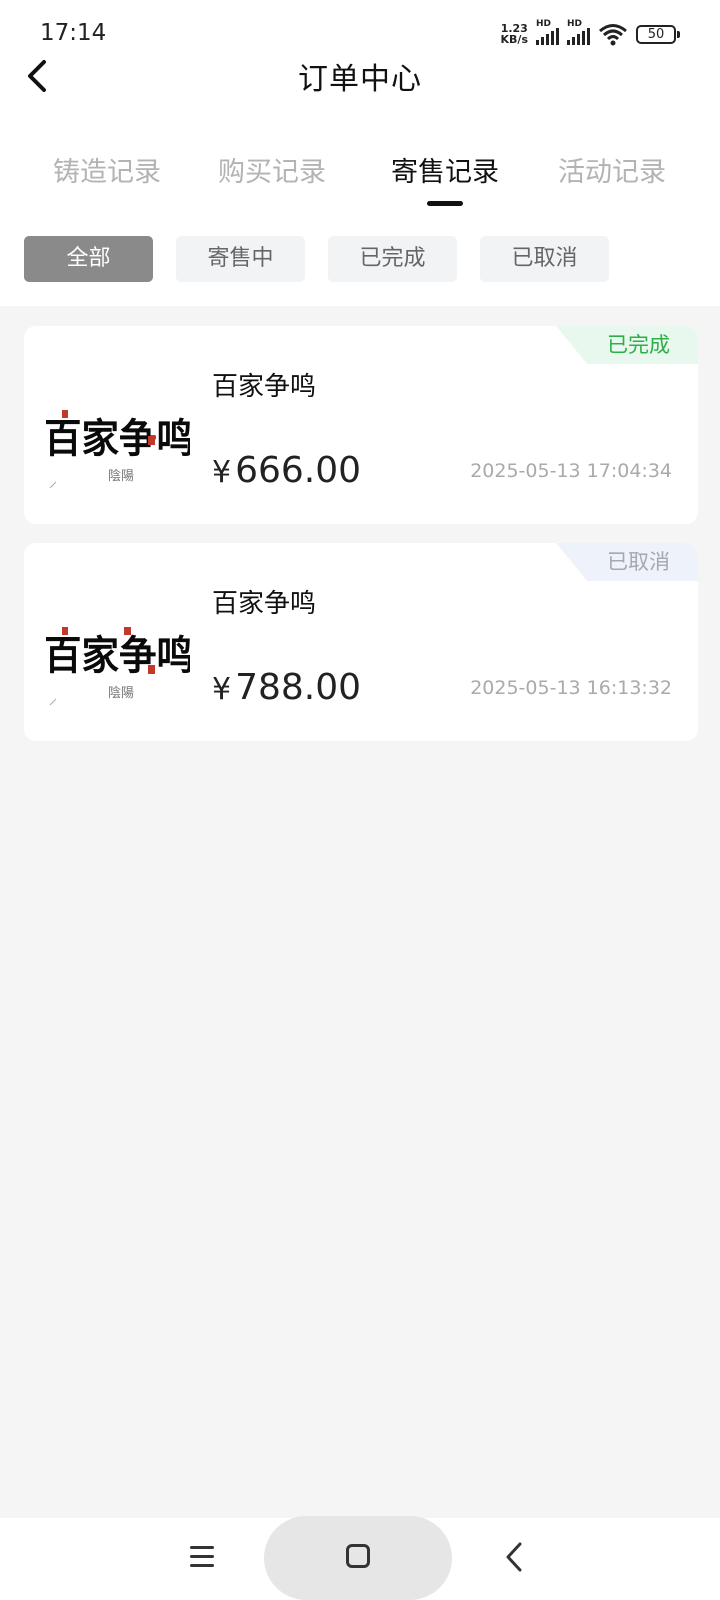  I want to click on menu-button, so click(203, 1557).